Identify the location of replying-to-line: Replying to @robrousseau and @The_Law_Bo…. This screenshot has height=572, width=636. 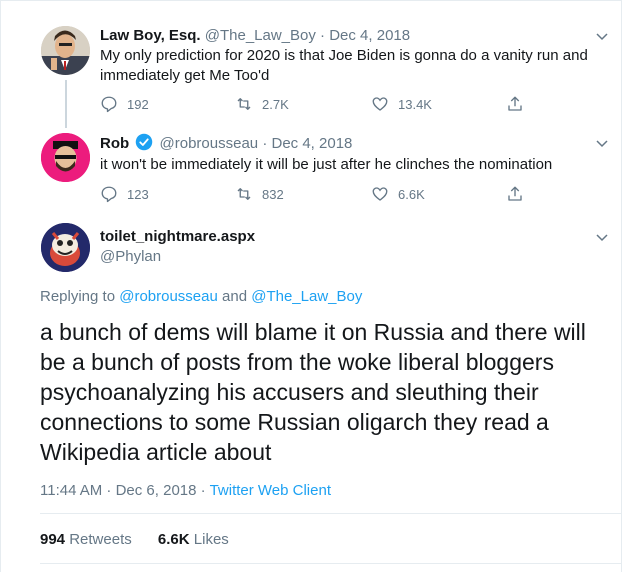
(201, 296).